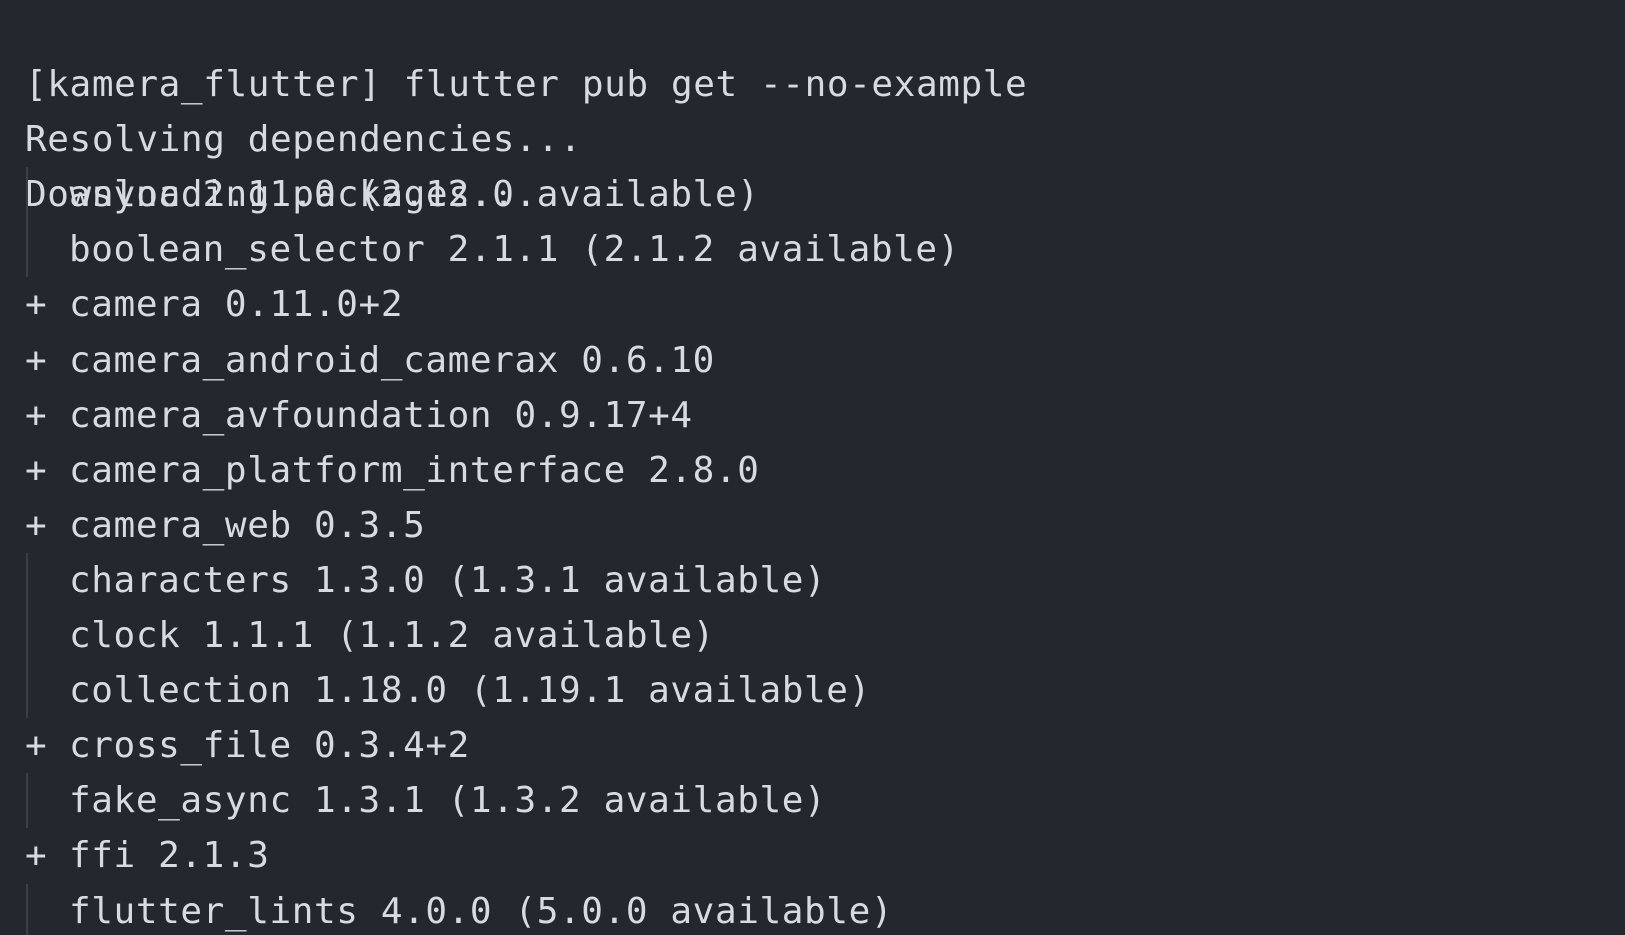  Describe the element at coordinates (247, 525) in the screenshot. I see `package-text: camera_web 0.3.5` at that location.